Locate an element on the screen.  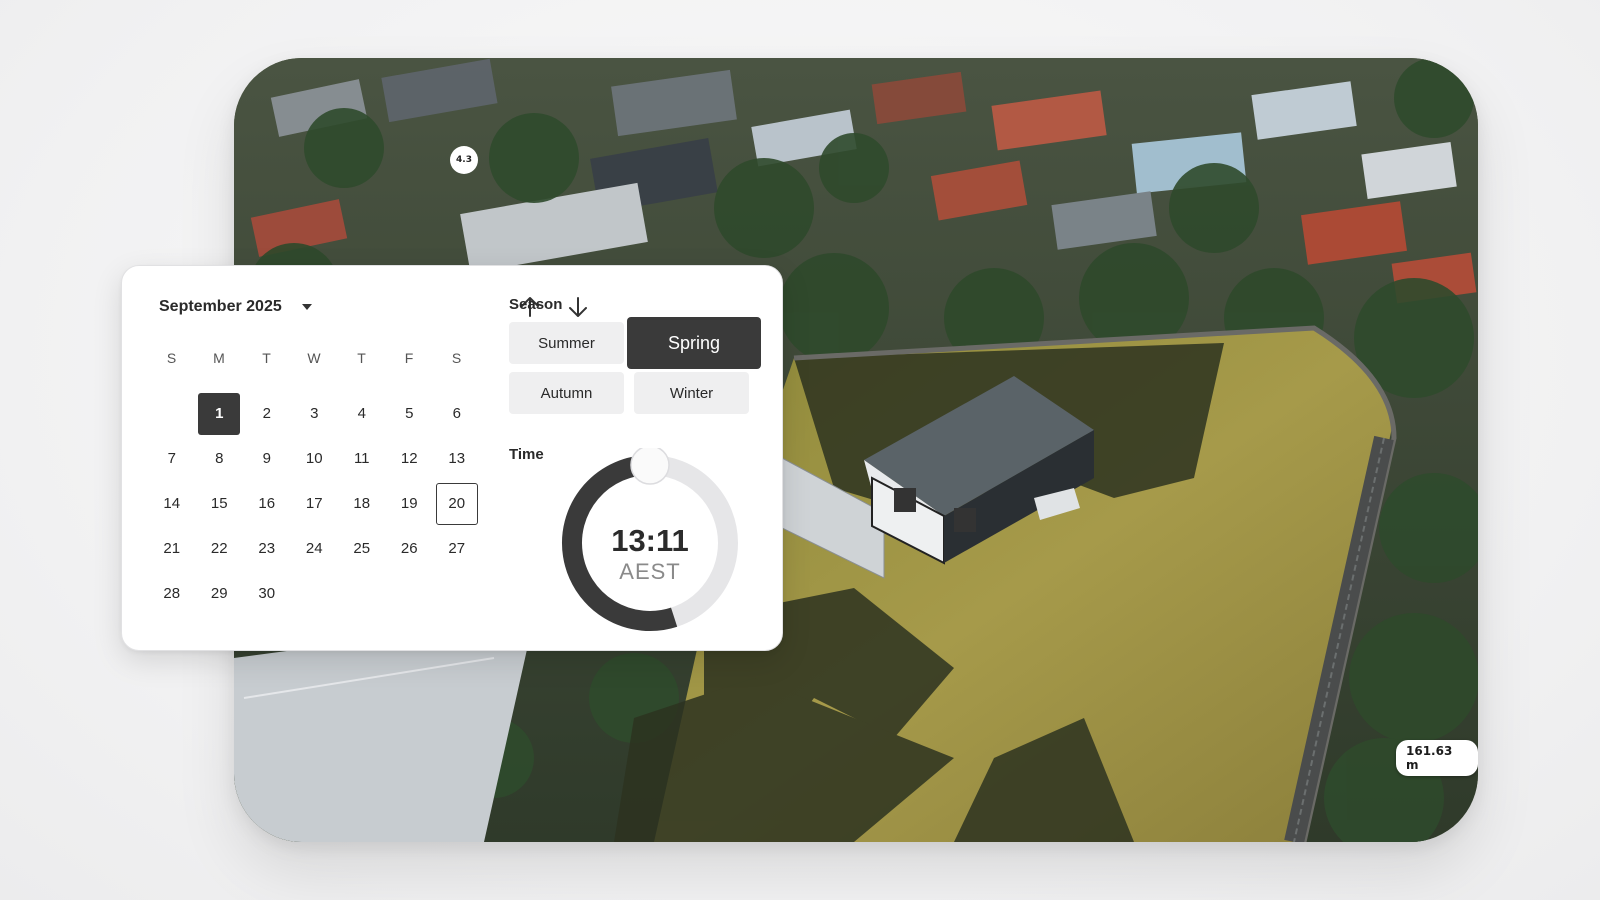
calendar-day: 20 is located at coordinates (457, 503).